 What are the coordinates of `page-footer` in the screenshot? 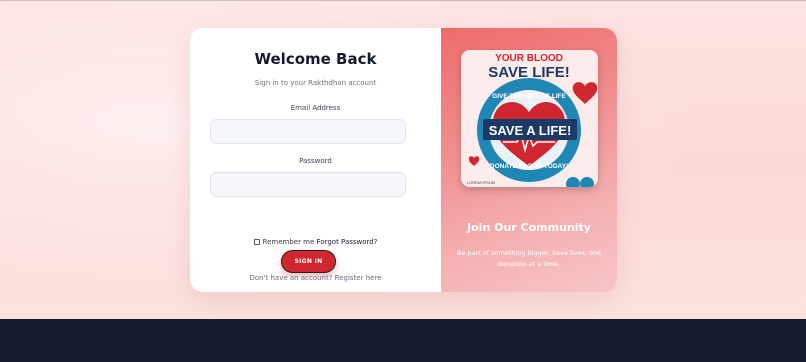 It's located at (403, 340).